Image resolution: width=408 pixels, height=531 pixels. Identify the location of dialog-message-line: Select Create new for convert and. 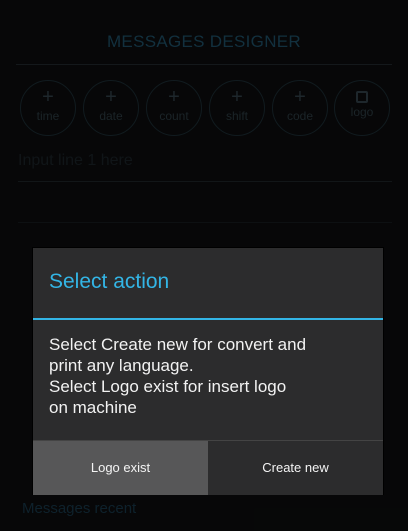
(178, 344).